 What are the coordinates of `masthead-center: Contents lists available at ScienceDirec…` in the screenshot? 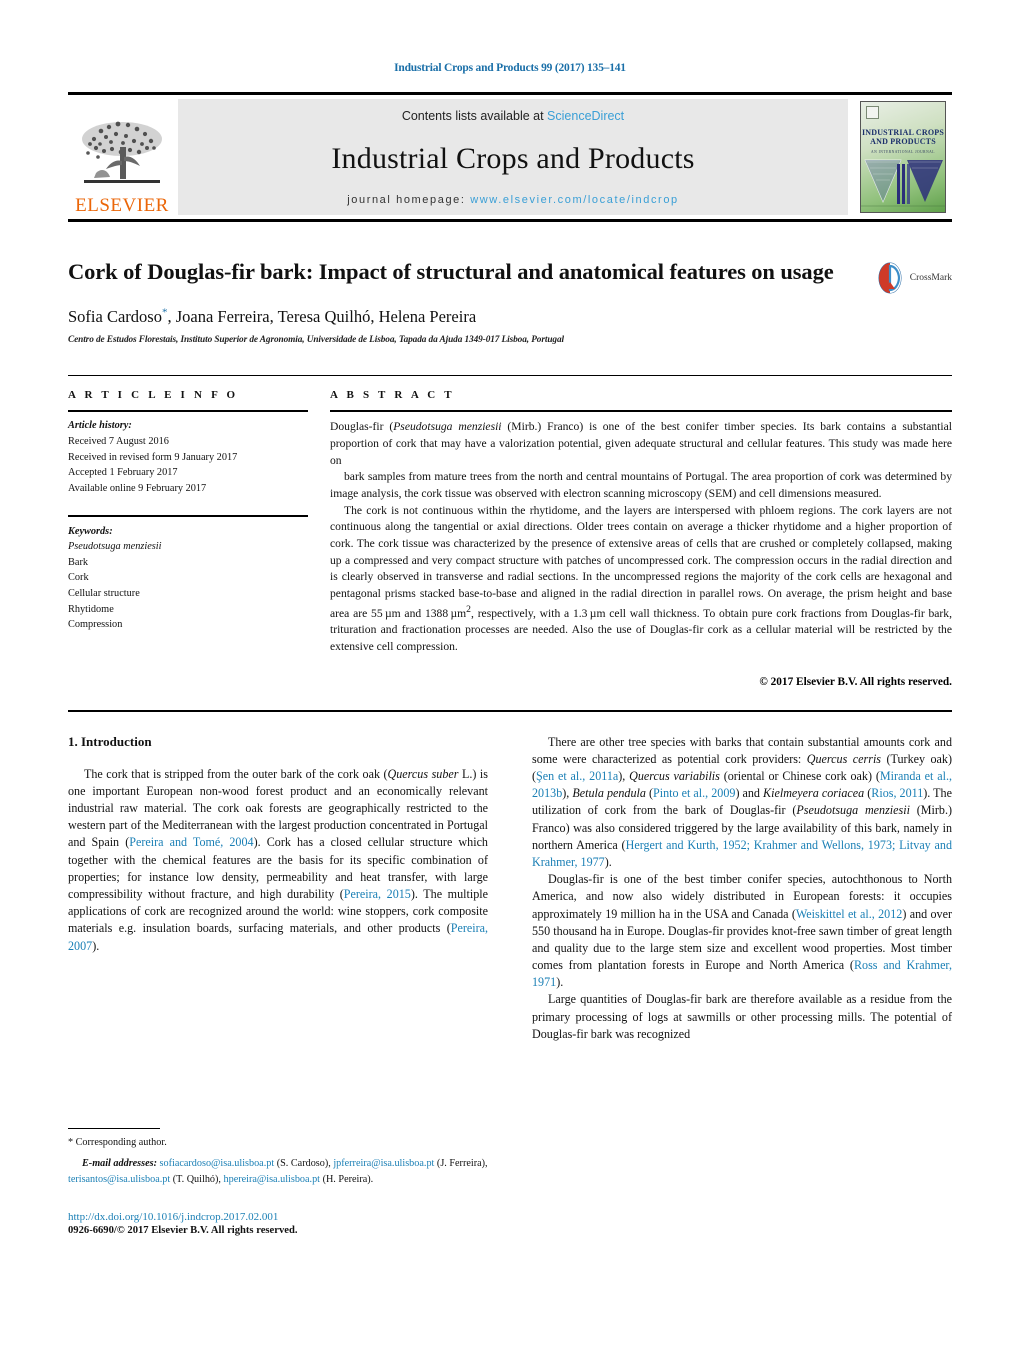 It's located at (513, 157).